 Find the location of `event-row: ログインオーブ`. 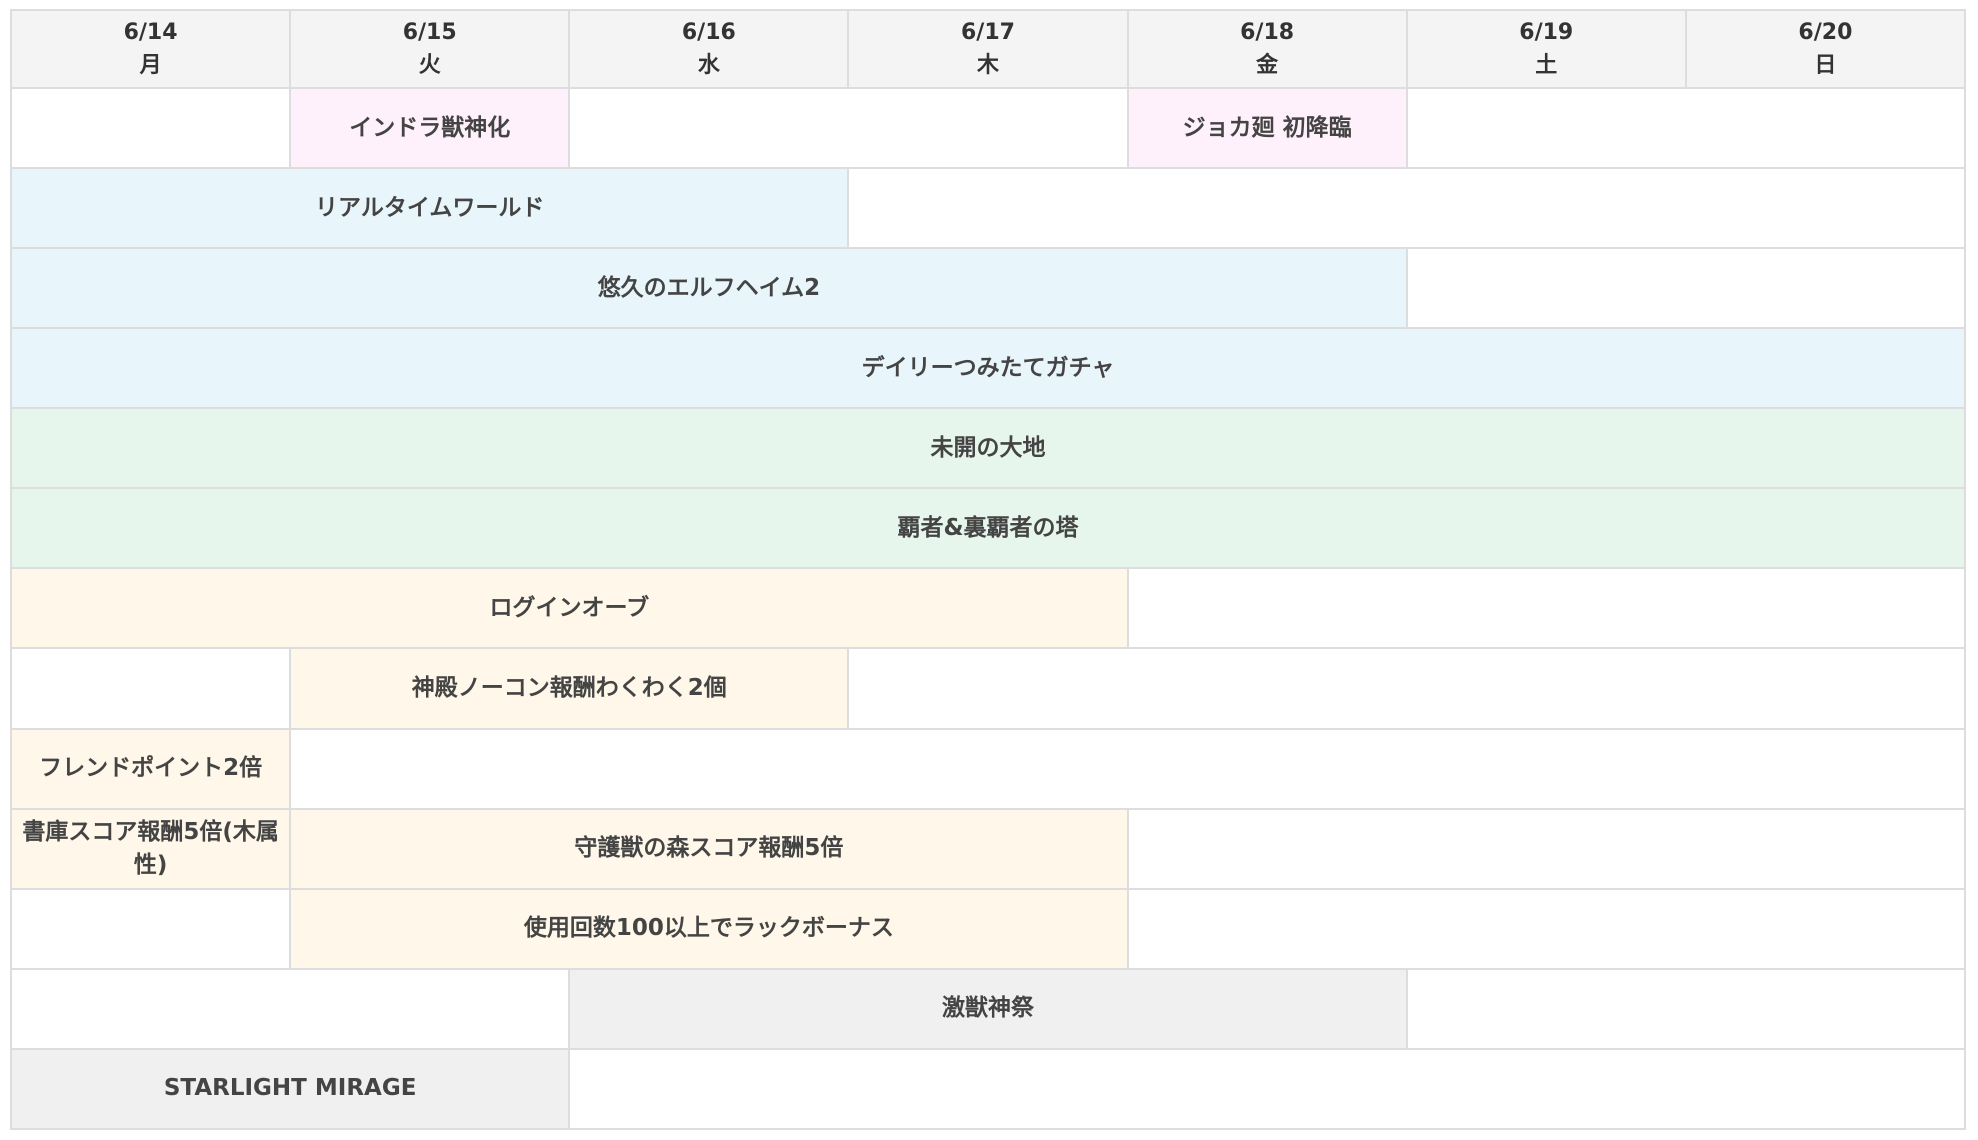

event-row: ログインオーブ is located at coordinates (988, 608).